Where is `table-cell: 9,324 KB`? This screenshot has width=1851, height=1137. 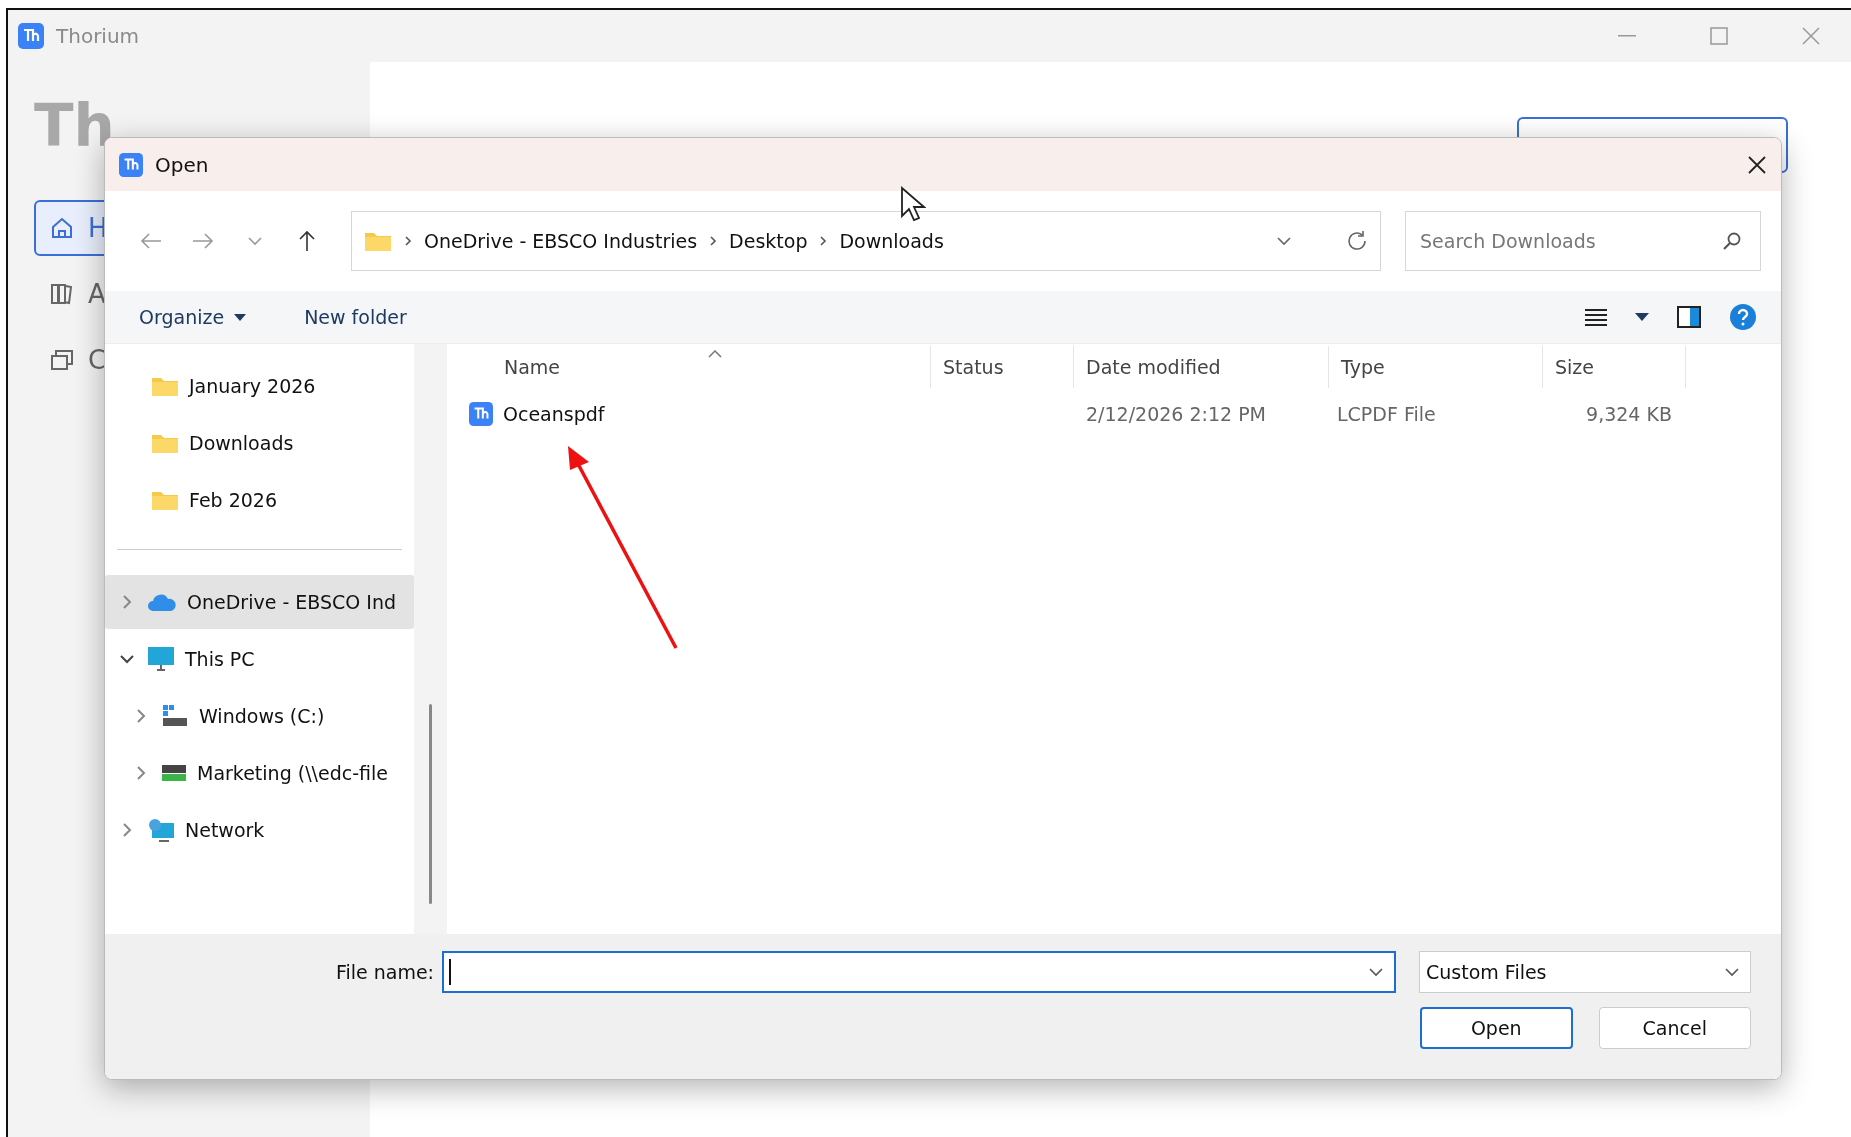 table-cell: 9,324 KB is located at coordinates (1629, 414).